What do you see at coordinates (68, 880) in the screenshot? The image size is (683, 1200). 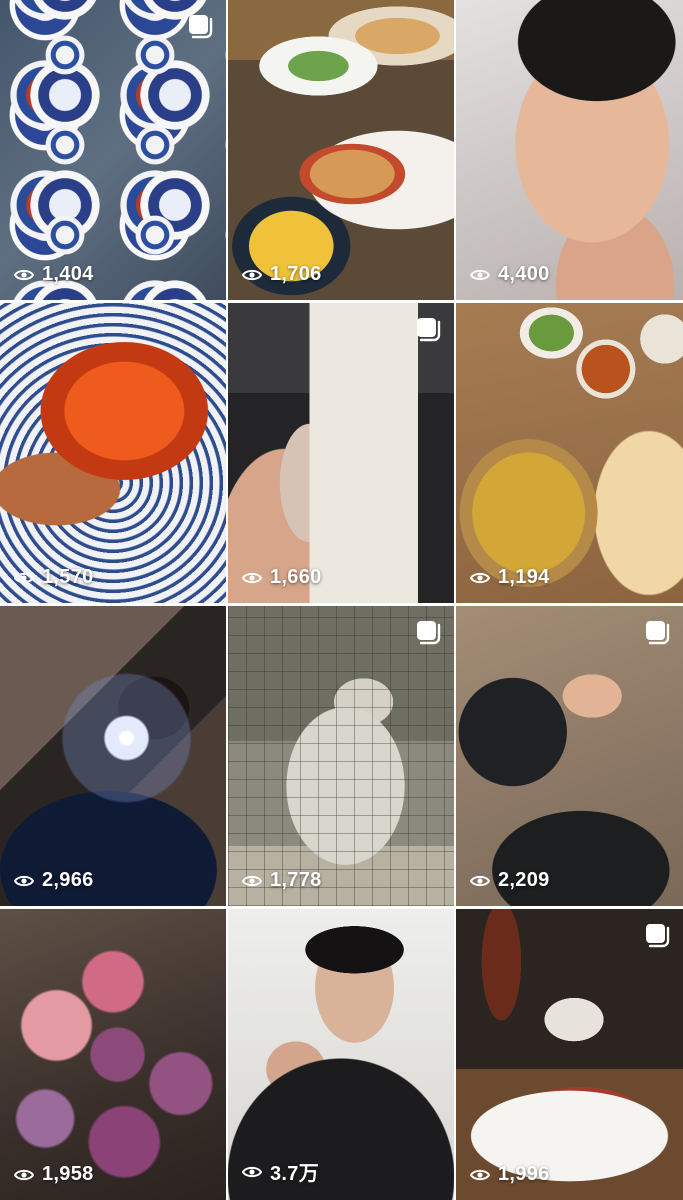 I see `view-count-label: 2,966` at bounding box center [68, 880].